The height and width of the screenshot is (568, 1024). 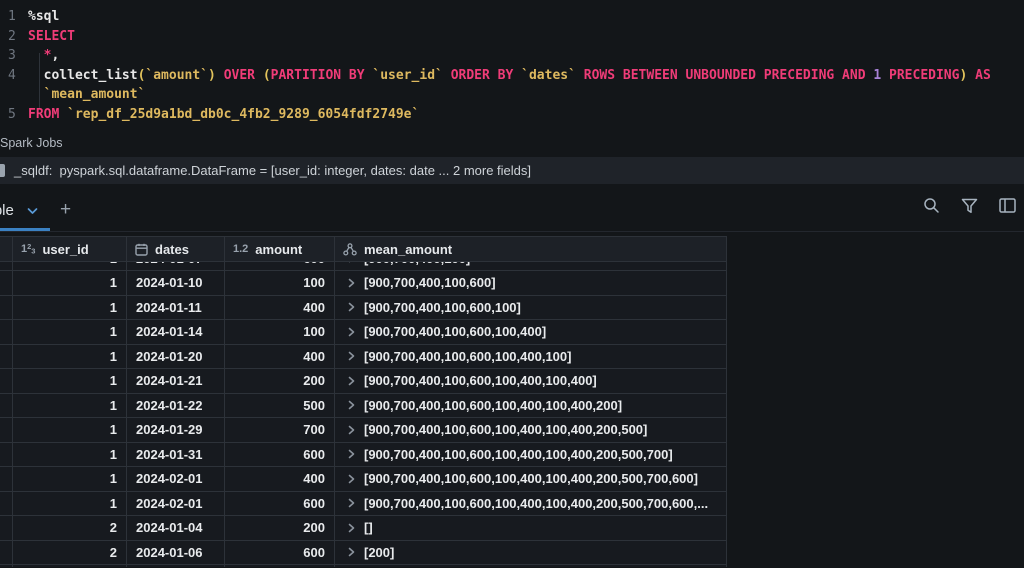 What do you see at coordinates (280, 430) in the screenshot?
I see `cell-amount: 700` at bounding box center [280, 430].